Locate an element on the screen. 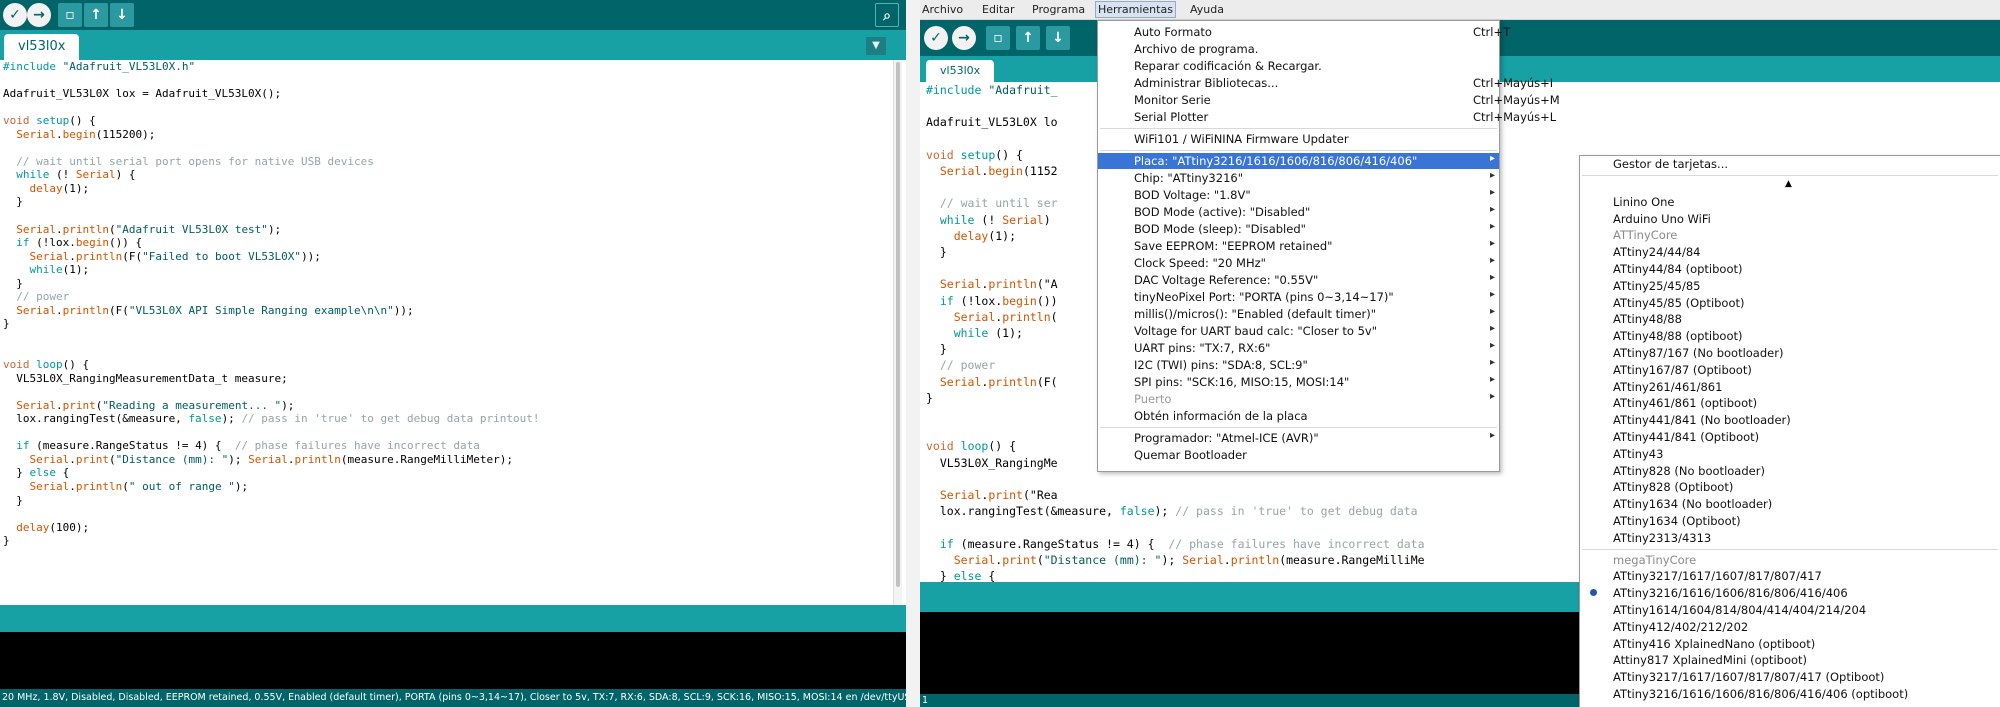 The width and height of the screenshot is (2000, 707). tools-menu-item: WiFi101 / WiFiNINA Firmware Updater is located at coordinates (1298, 139).